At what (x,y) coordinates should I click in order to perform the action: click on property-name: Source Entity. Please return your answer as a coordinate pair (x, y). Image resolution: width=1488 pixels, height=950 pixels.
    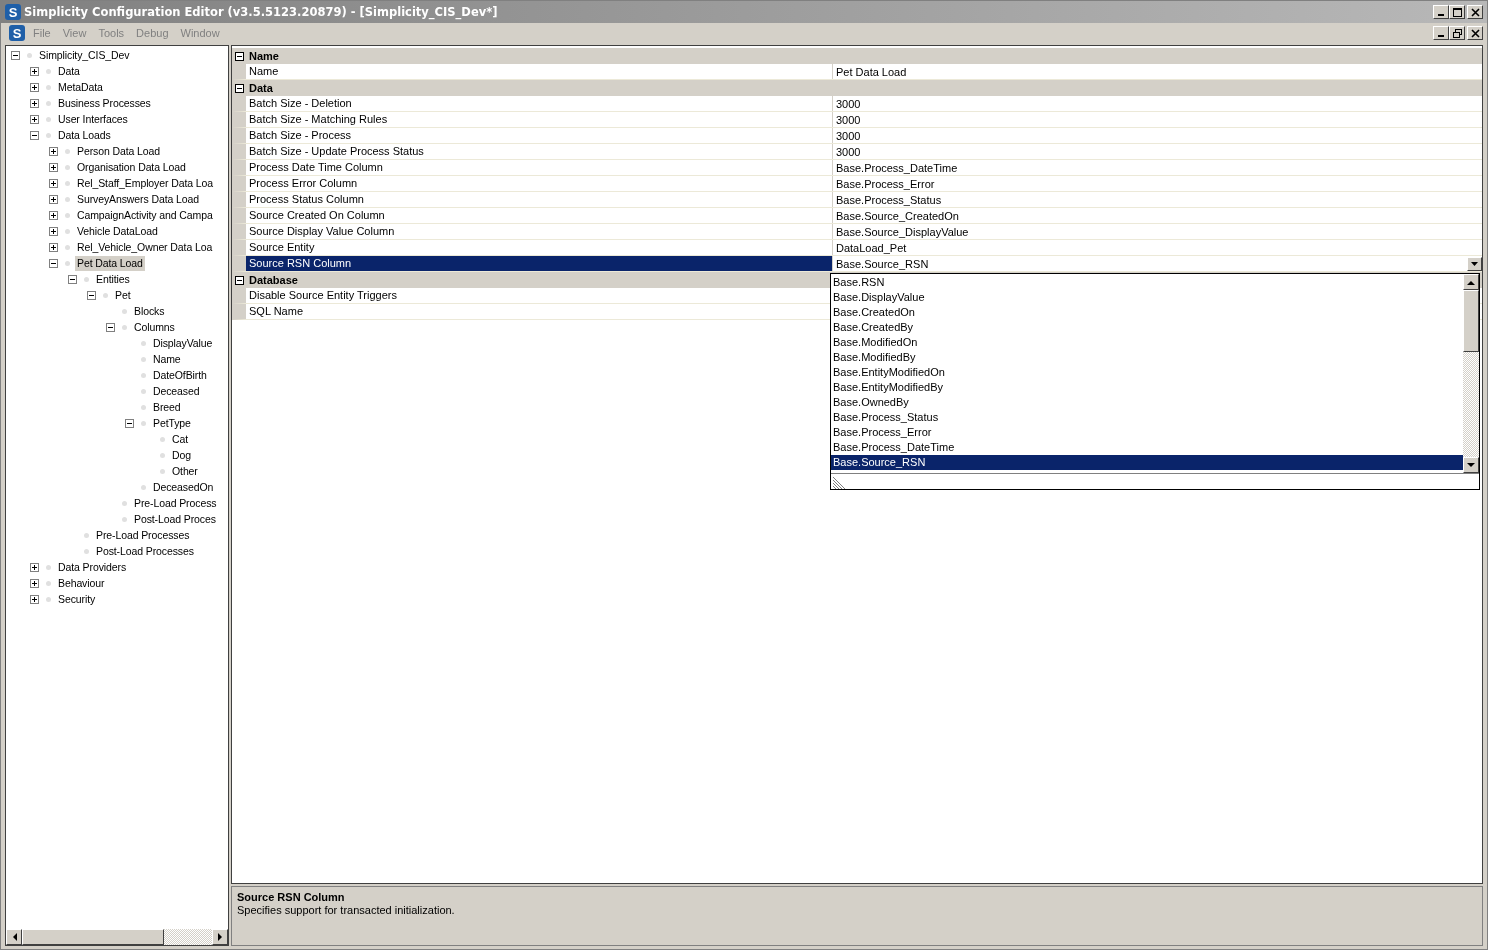
    Looking at the image, I should click on (539, 247).